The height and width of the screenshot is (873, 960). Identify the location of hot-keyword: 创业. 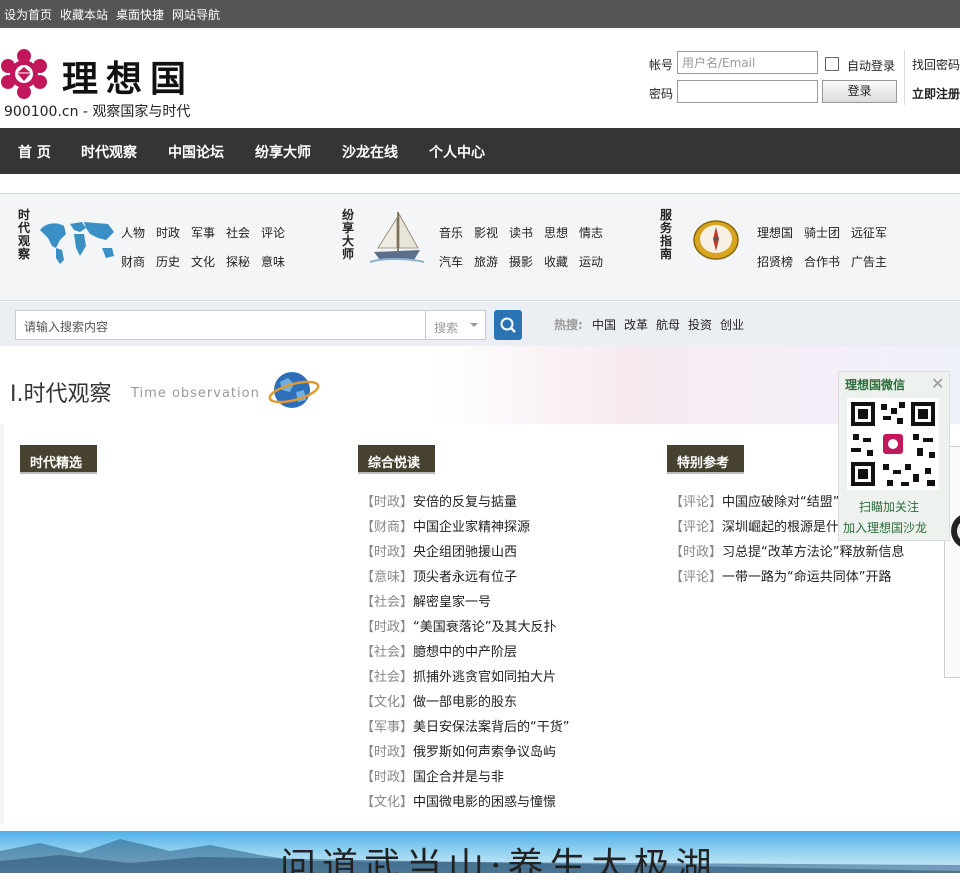
(732, 324).